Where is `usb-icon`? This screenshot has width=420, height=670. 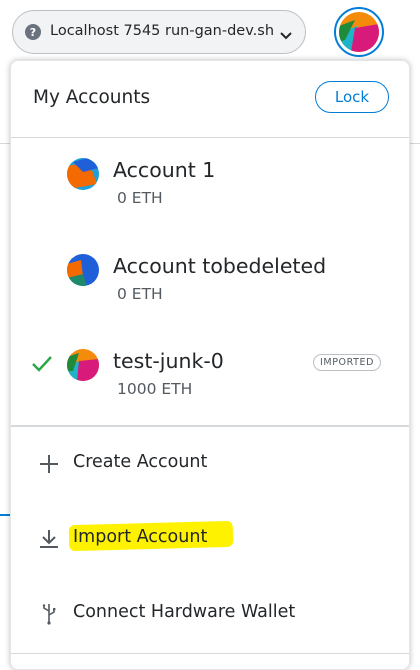 usb-icon is located at coordinates (49, 614).